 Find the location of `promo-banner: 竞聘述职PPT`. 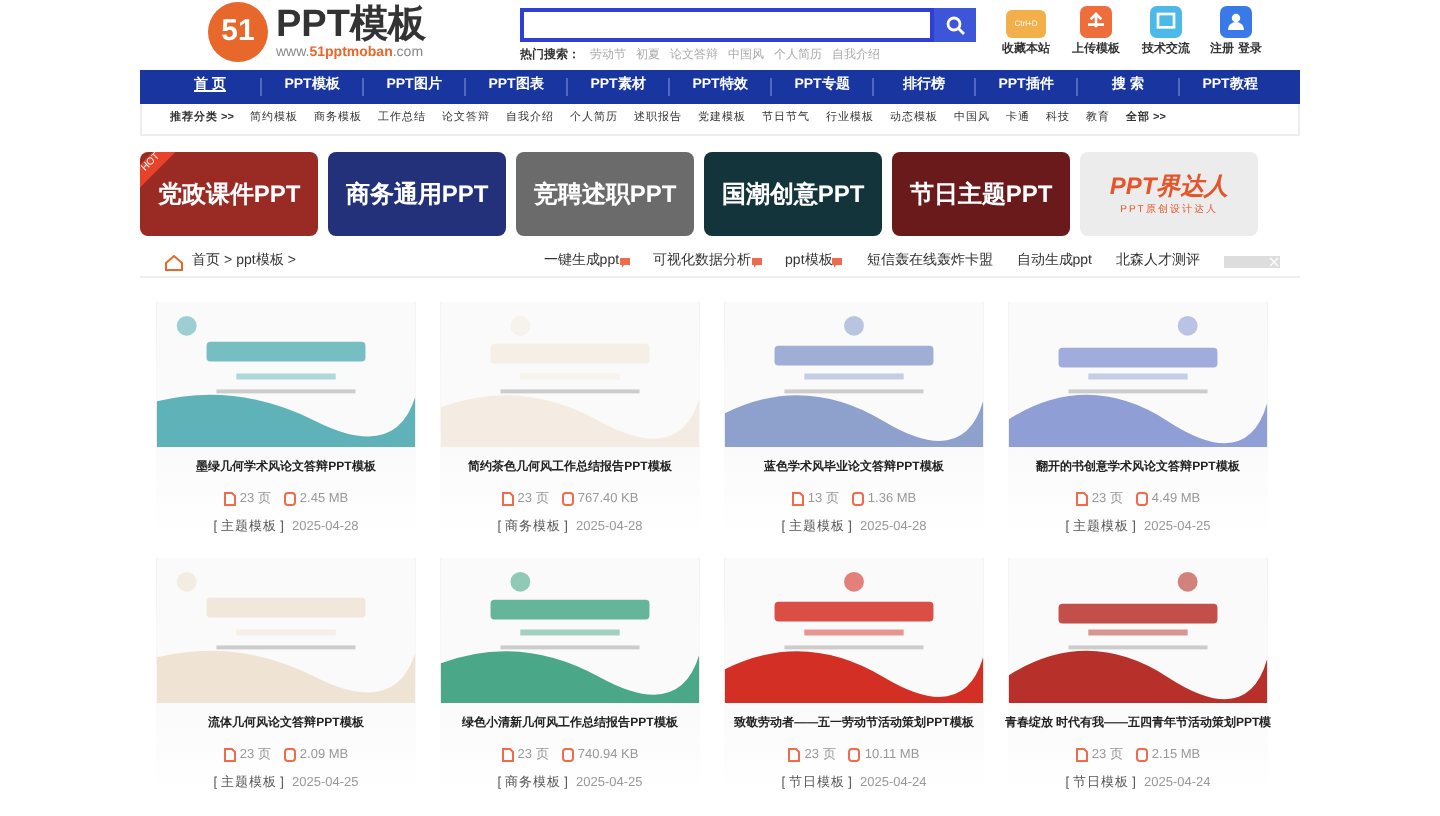

promo-banner: 竞聘述职PPT is located at coordinates (605, 194).